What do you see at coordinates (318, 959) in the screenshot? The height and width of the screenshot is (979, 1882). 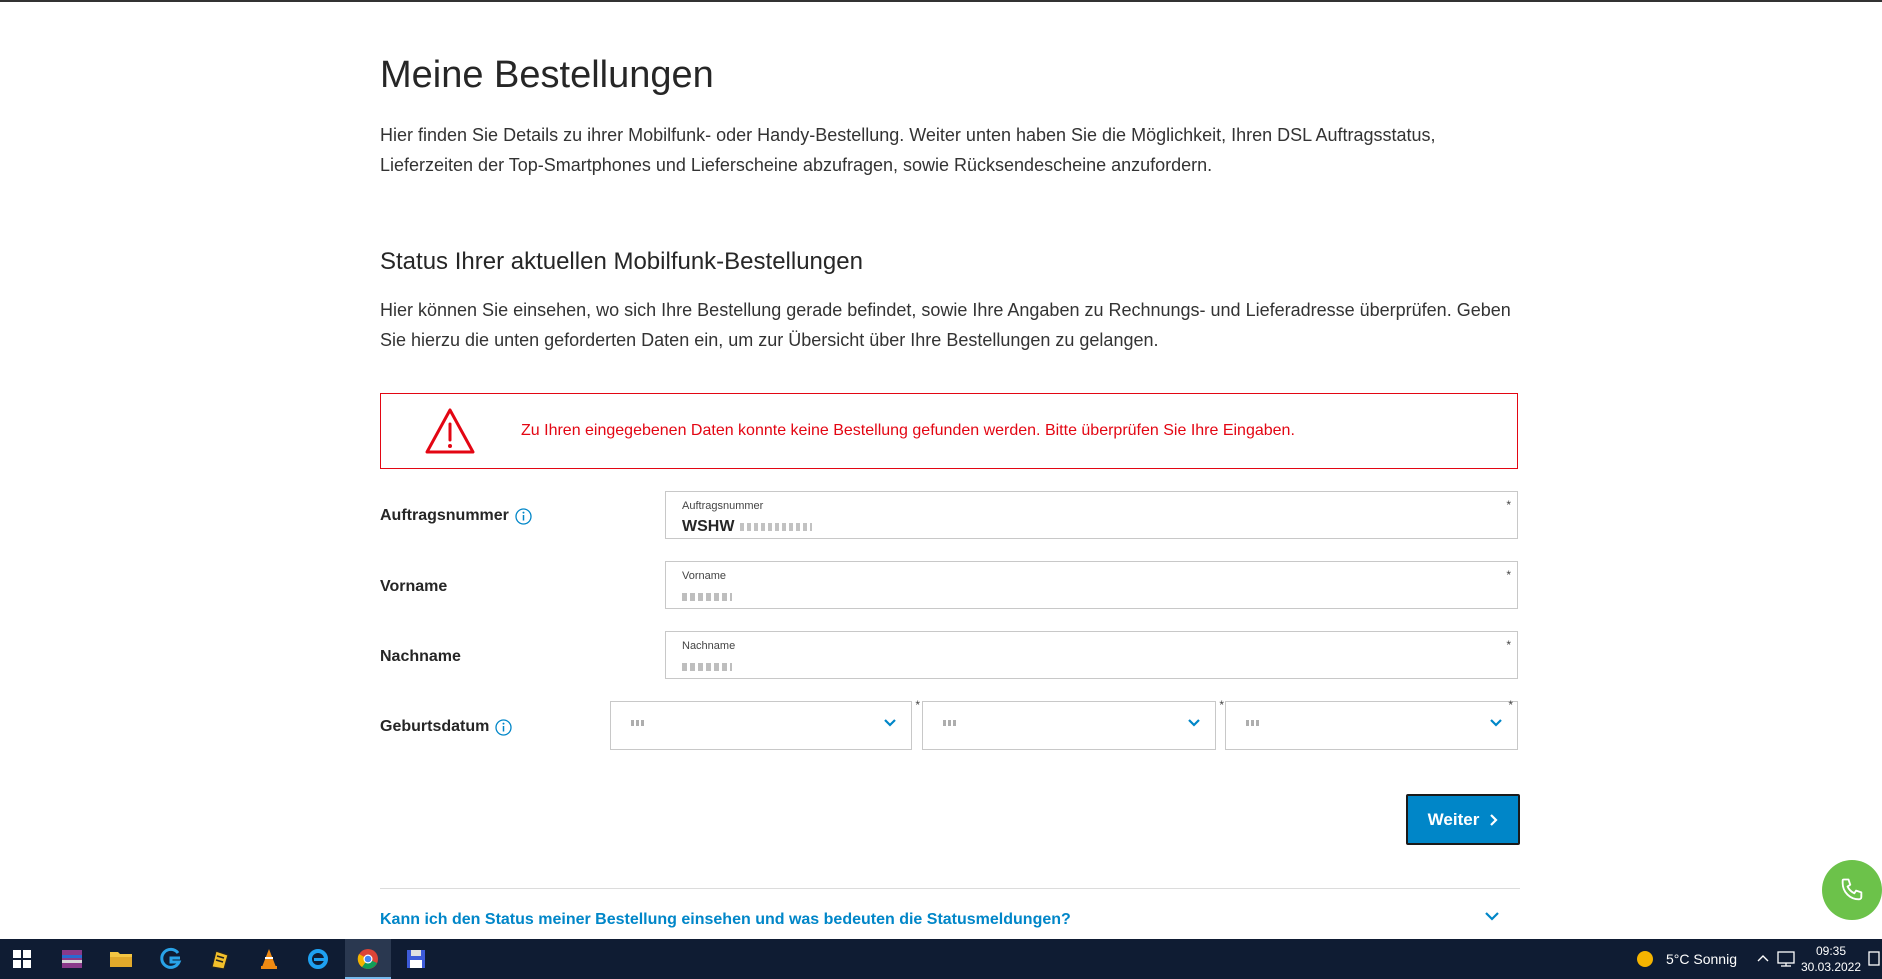 I see `internet-explorer-icon` at bounding box center [318, 959].